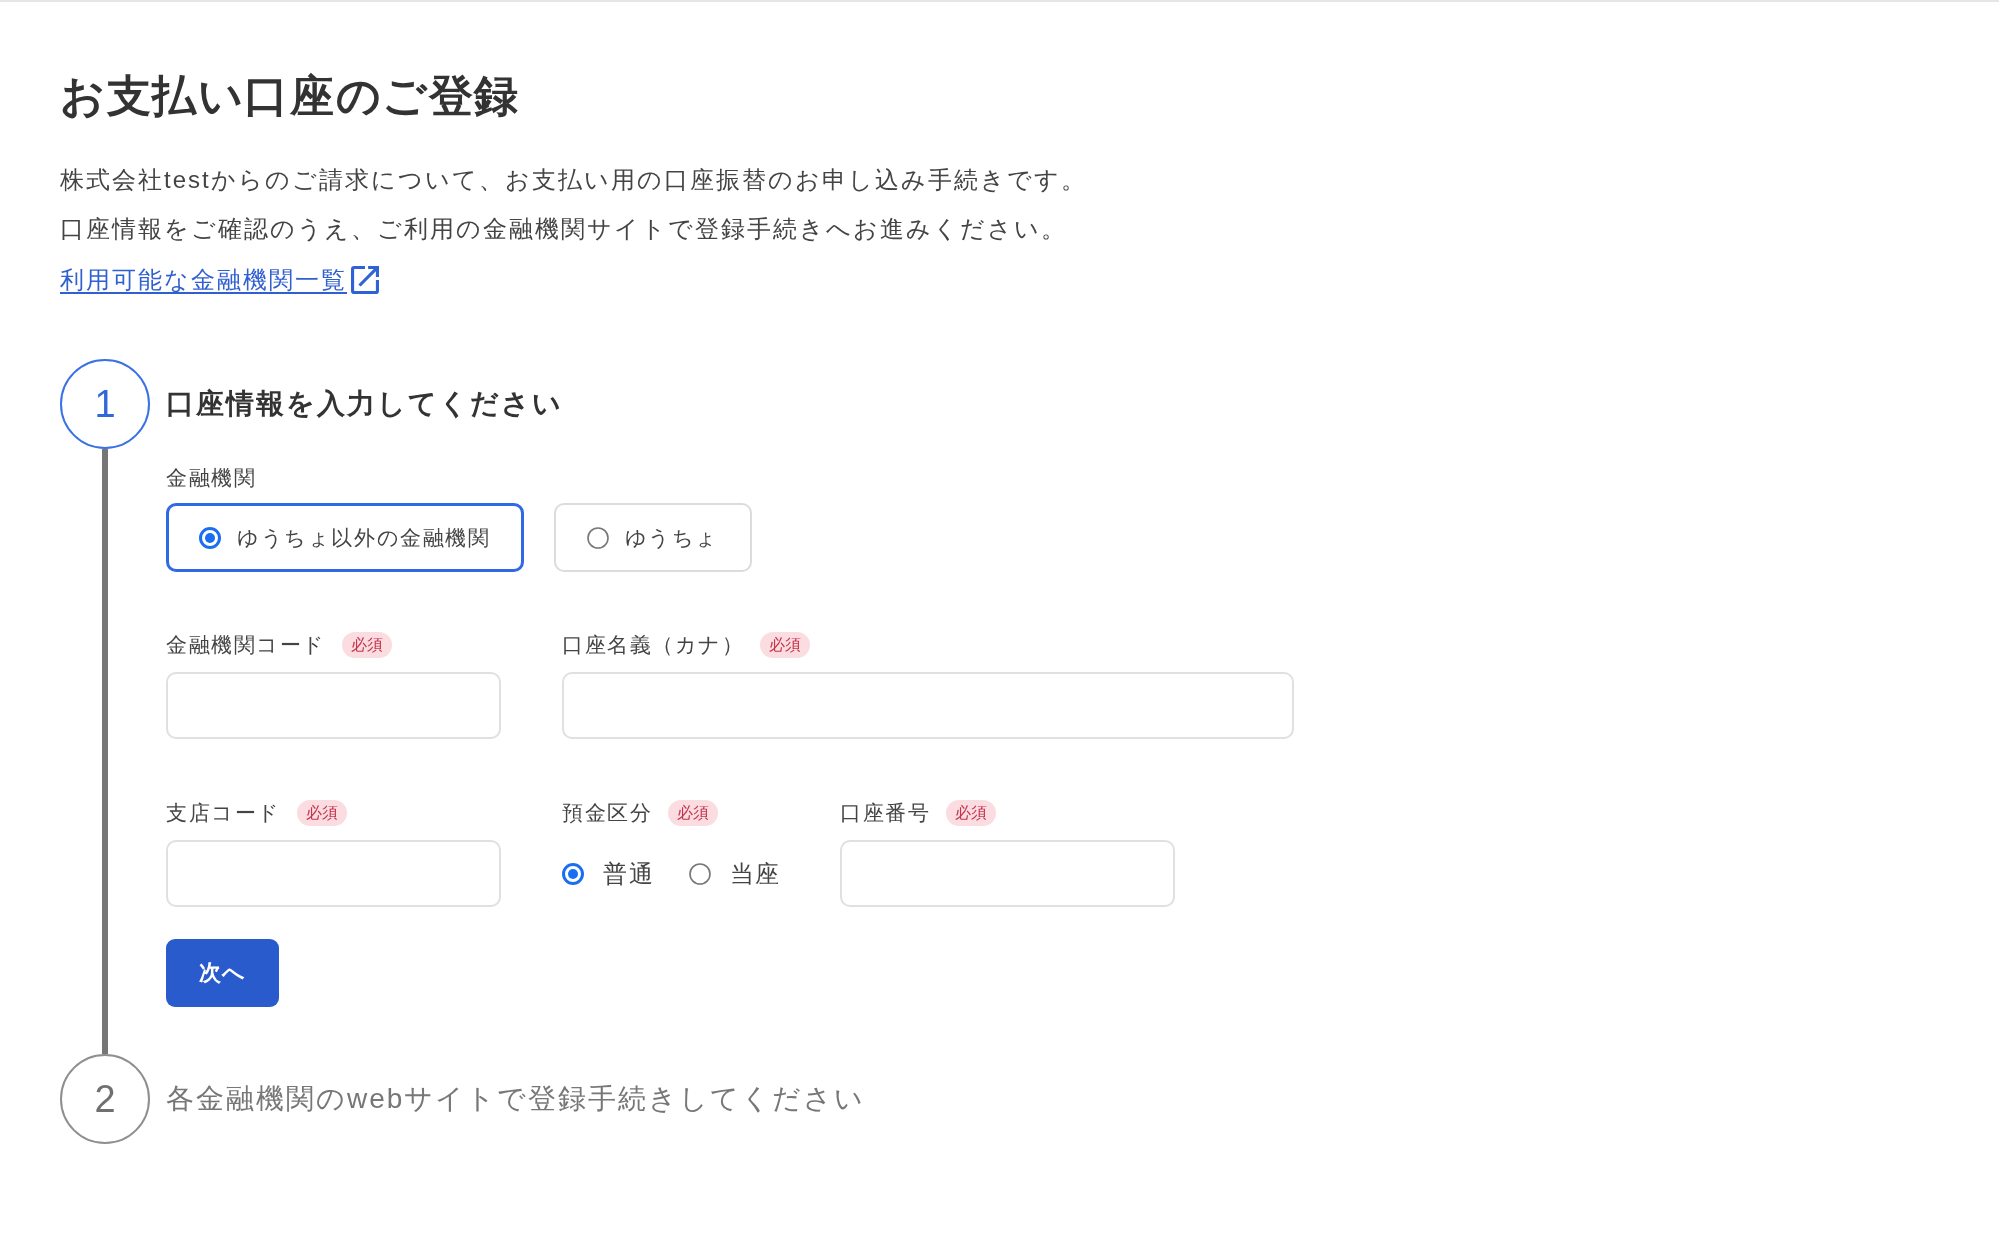 The image size is (1999, 1237). I want to click on bank-list-link: 利用可能な金融機関一覧, so click(219, 280).